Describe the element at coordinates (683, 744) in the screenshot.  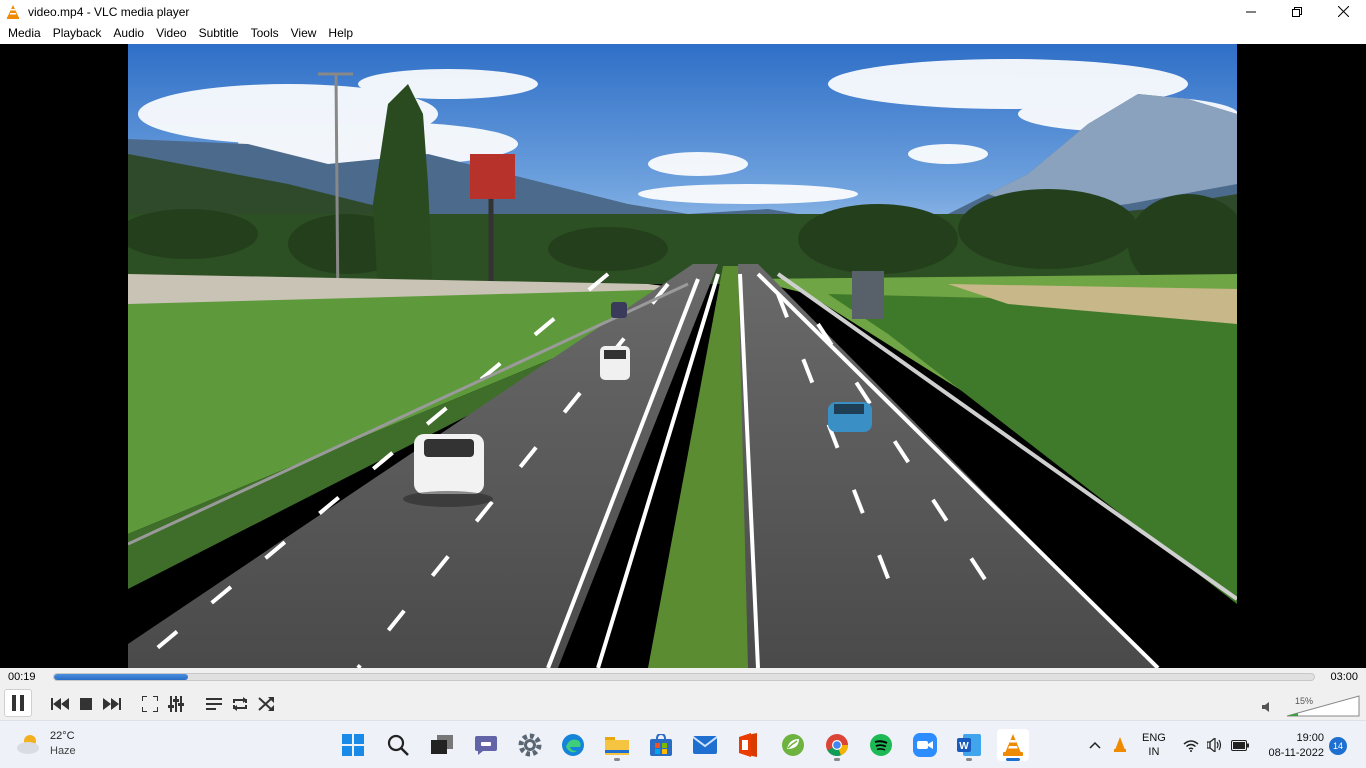
I see `taskbar: 22°C Haze W ENG IN 19:00 08-11-2022 14` at that location.